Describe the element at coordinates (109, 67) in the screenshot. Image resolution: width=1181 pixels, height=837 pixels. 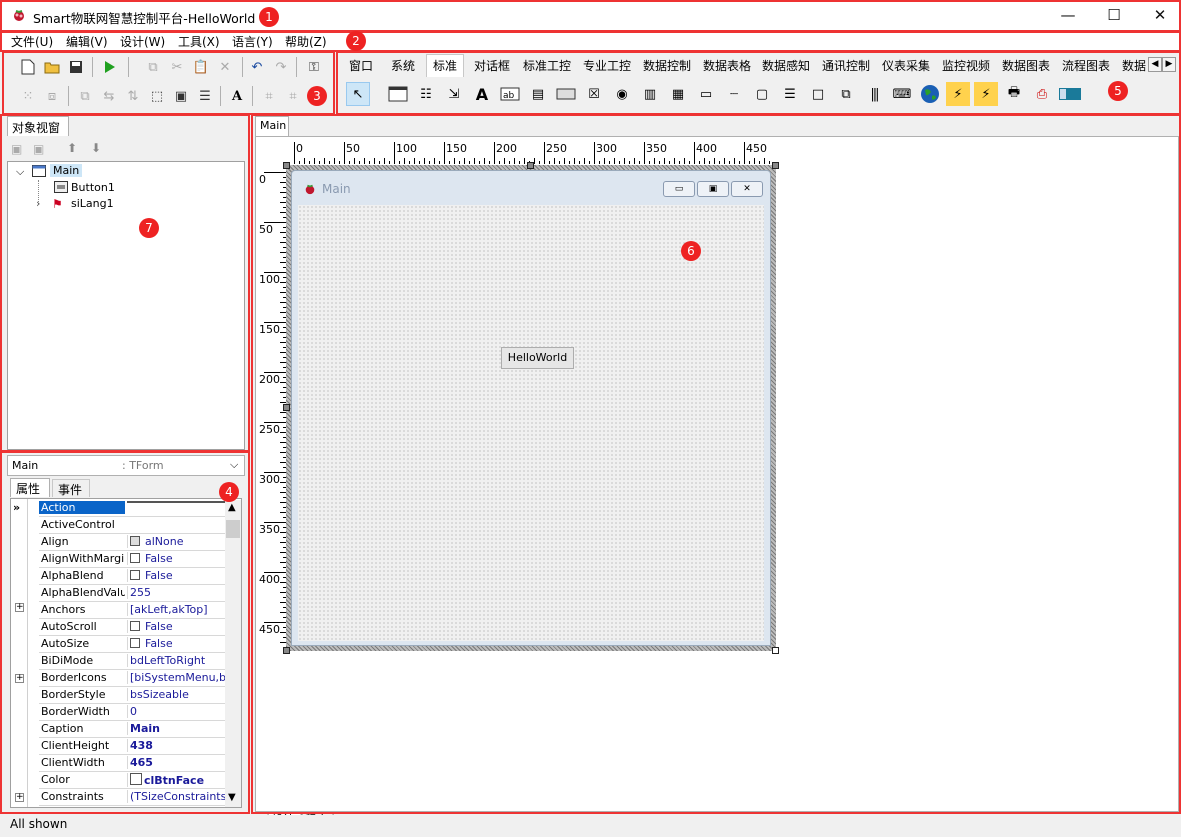
I see `run-icon` at that location.